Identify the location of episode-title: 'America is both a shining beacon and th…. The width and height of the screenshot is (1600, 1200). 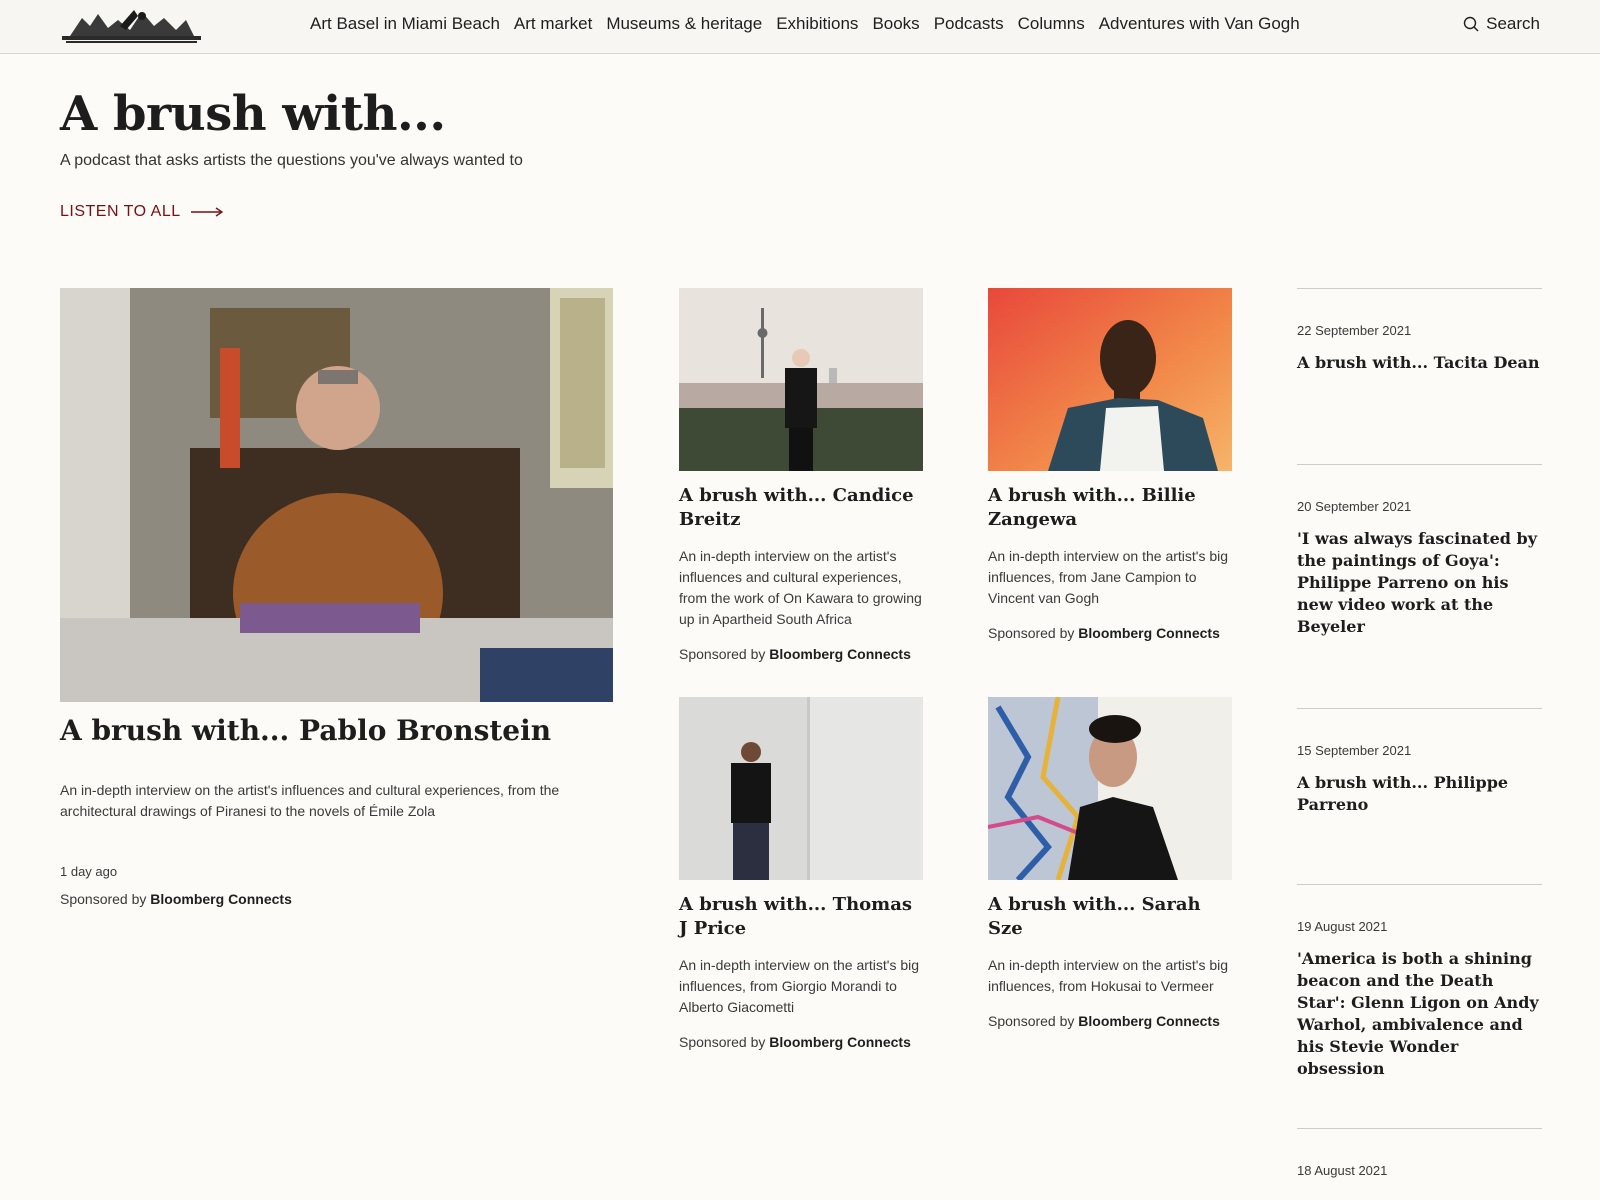
(1419, 1014).